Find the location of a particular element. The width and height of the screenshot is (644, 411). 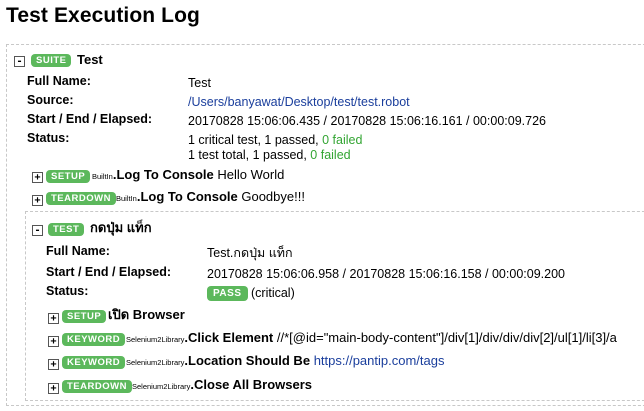

test-collapse-toggle: - is located at coordinates (37, 230).